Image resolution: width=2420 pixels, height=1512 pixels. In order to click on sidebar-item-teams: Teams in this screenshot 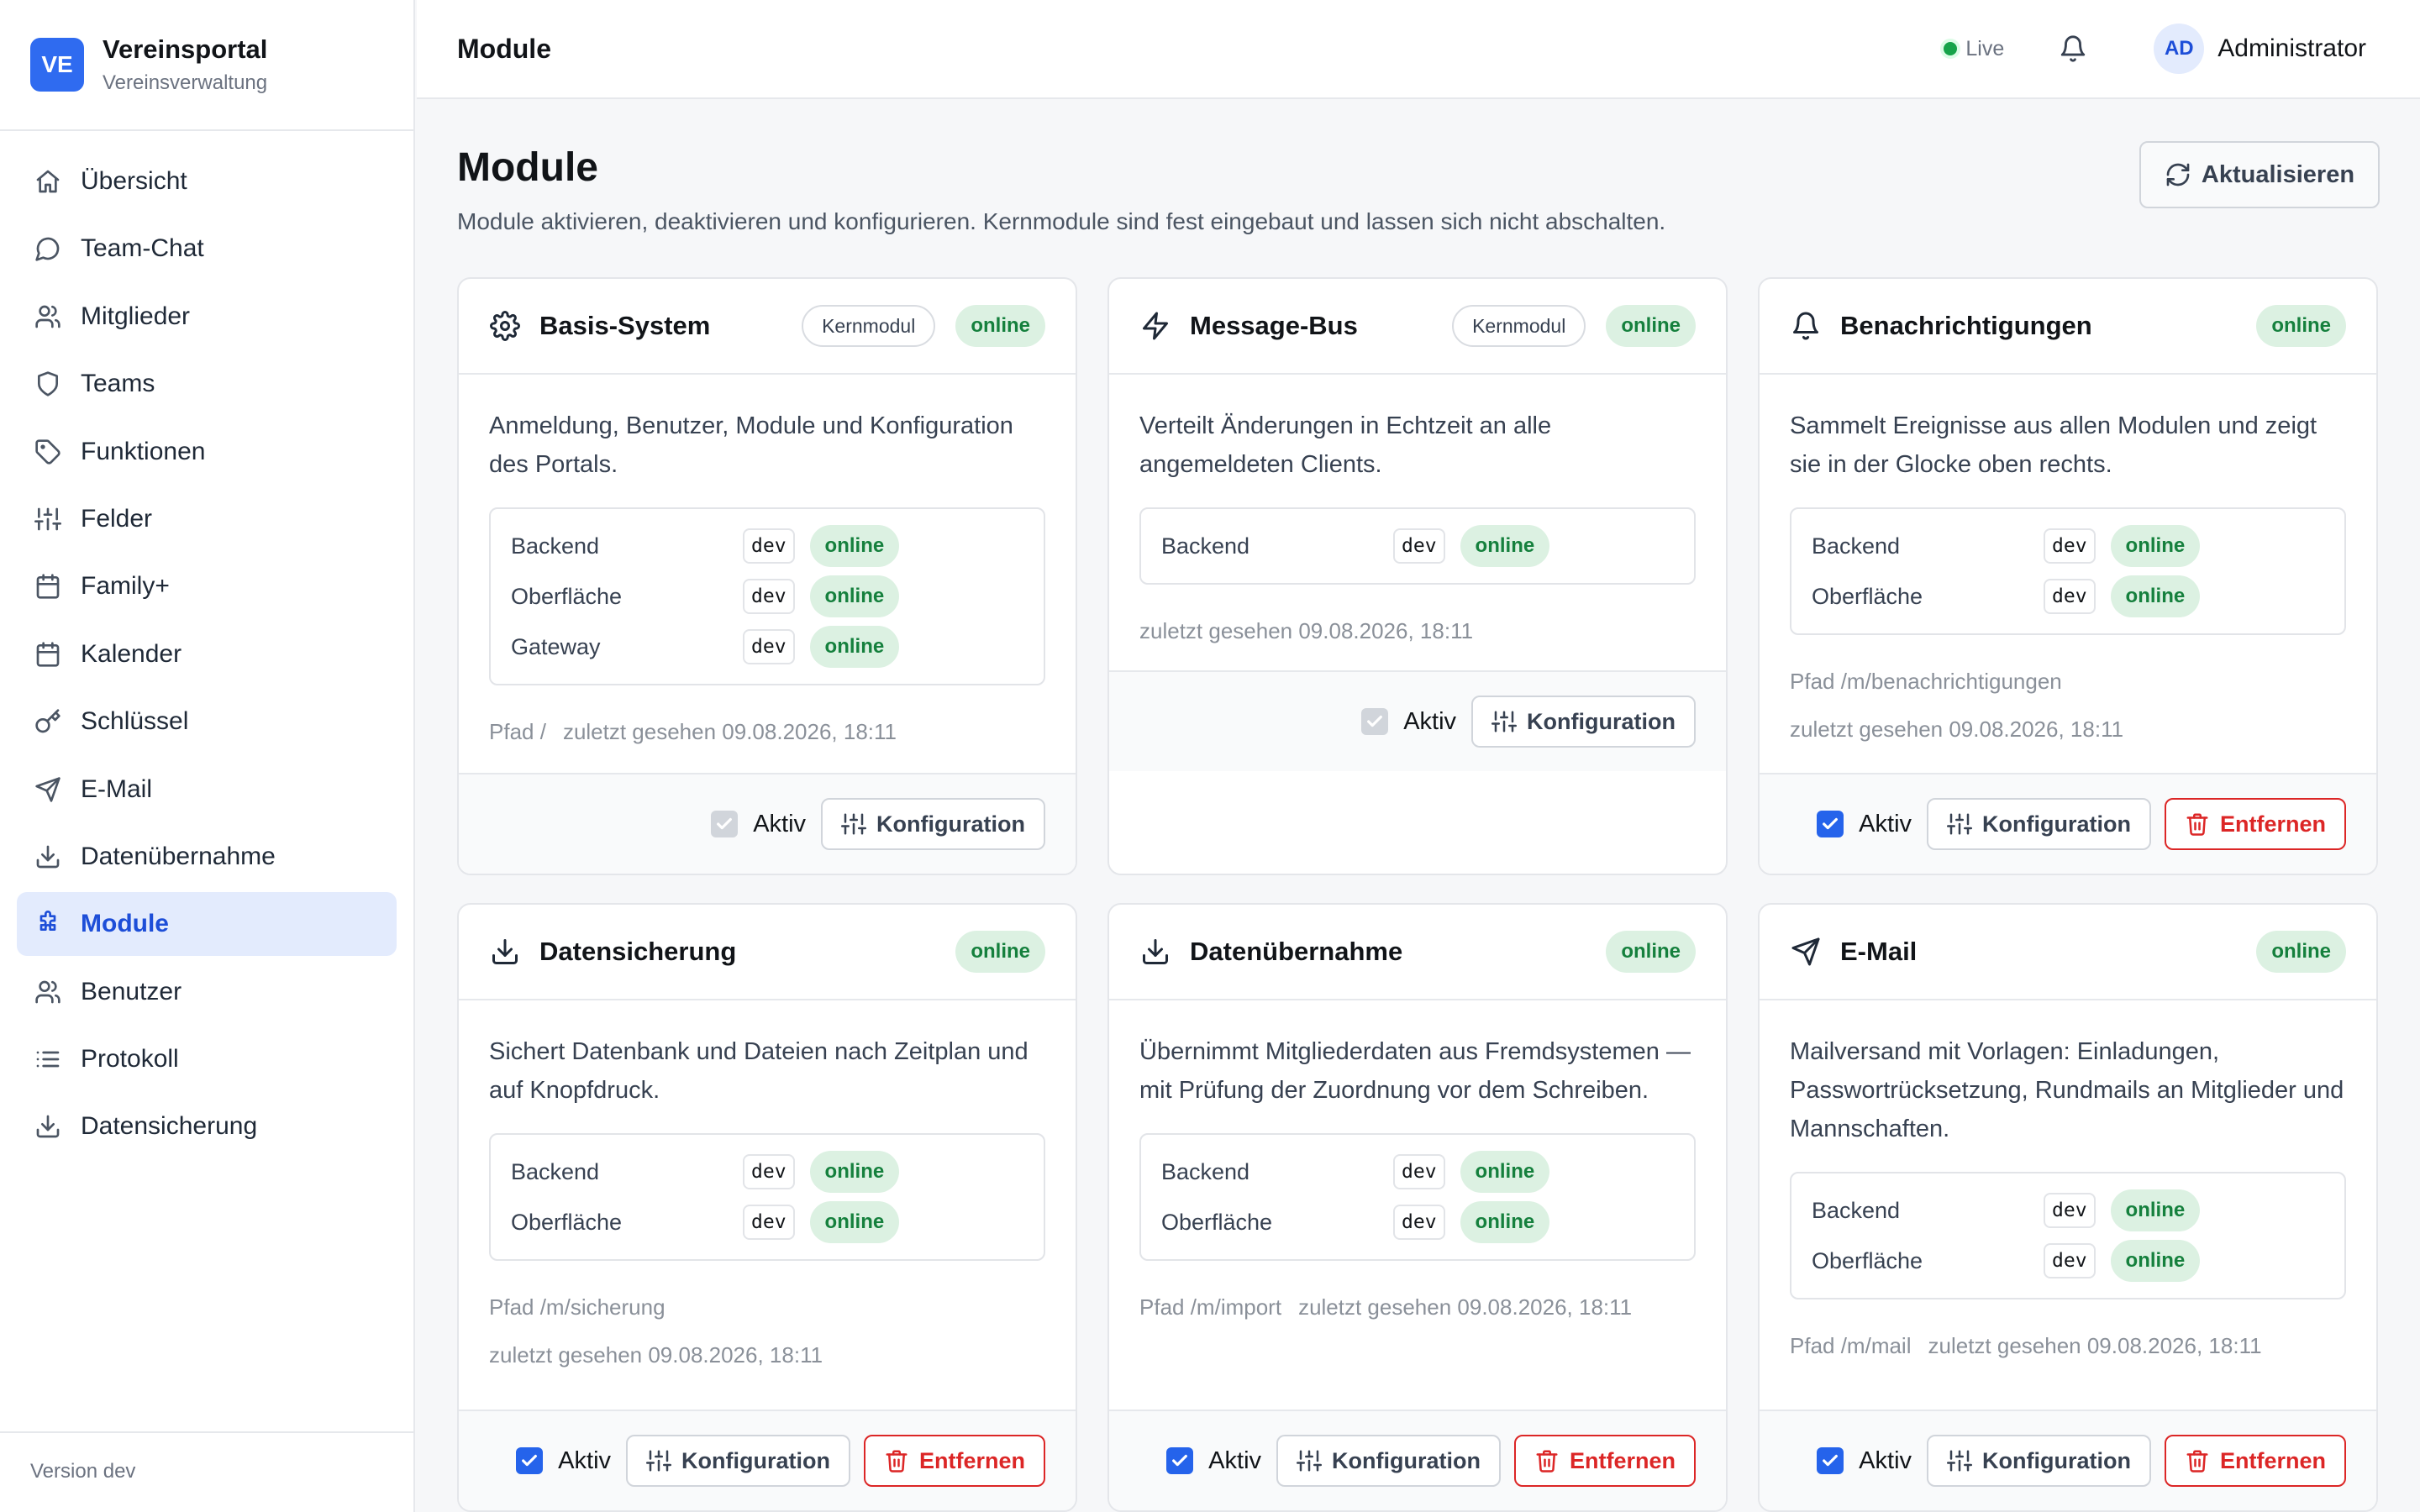, I will do `click(207, 384)`.